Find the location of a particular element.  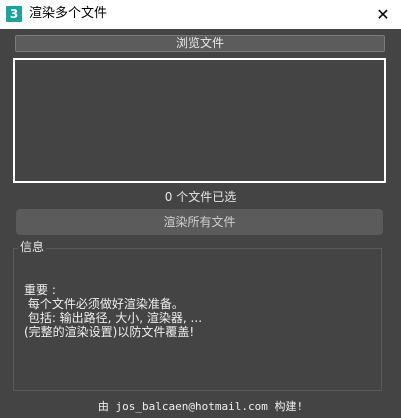

selected-count-label: 0 个文件已选 is located at coordinates (200, 197).